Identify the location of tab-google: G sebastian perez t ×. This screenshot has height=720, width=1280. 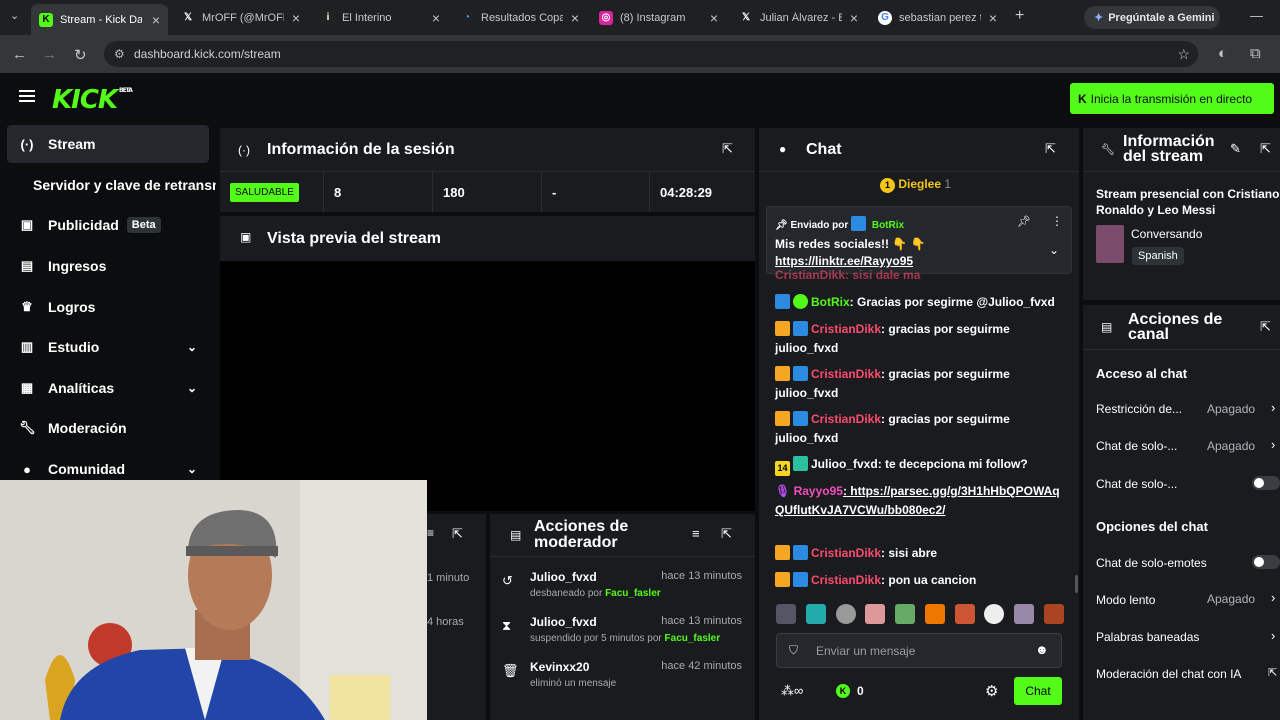
(937, 17).